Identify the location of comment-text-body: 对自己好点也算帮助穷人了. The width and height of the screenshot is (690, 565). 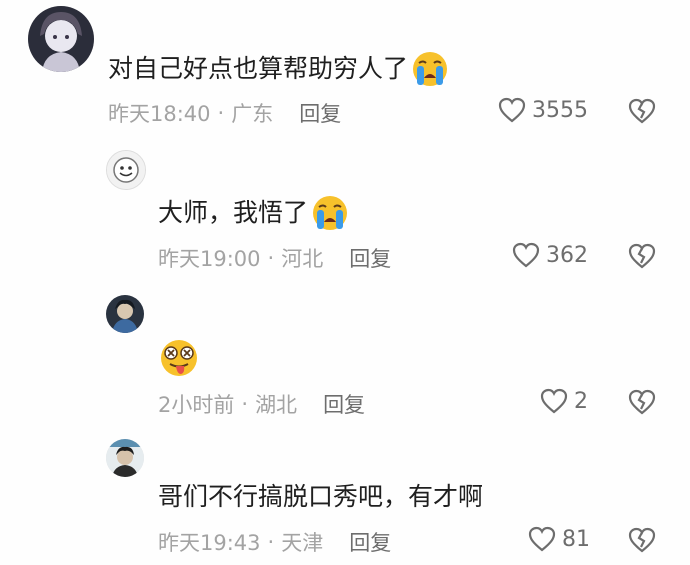
(258, 68).